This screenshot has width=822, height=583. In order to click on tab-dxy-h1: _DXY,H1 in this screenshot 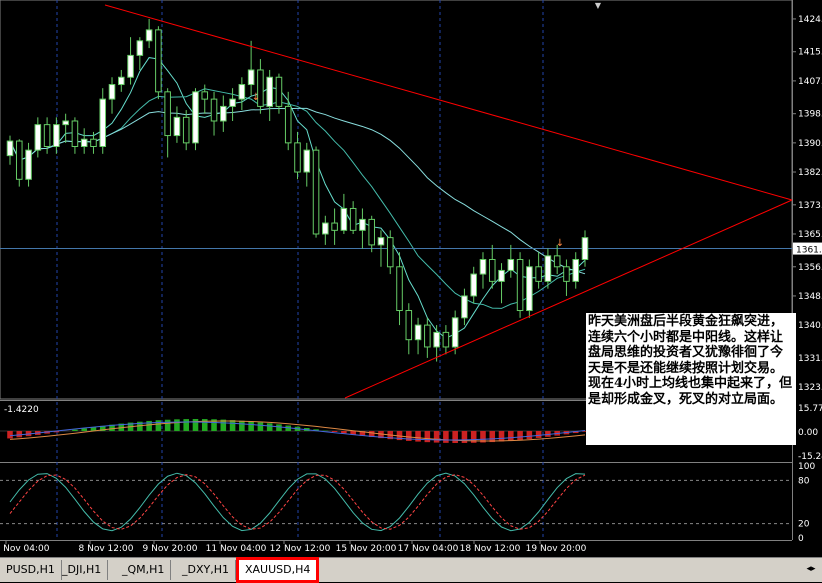, I will do `click(206, 570)`.